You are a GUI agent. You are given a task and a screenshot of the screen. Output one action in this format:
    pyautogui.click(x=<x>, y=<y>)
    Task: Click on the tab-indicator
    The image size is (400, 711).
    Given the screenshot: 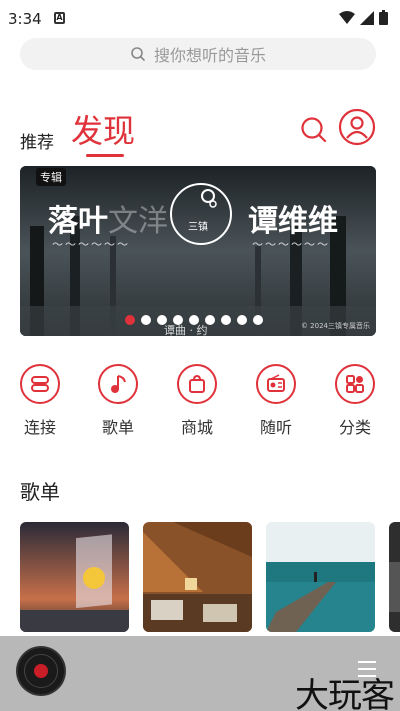 What is the action you would take?
    pyautogui.click(x=105, y=155)
    